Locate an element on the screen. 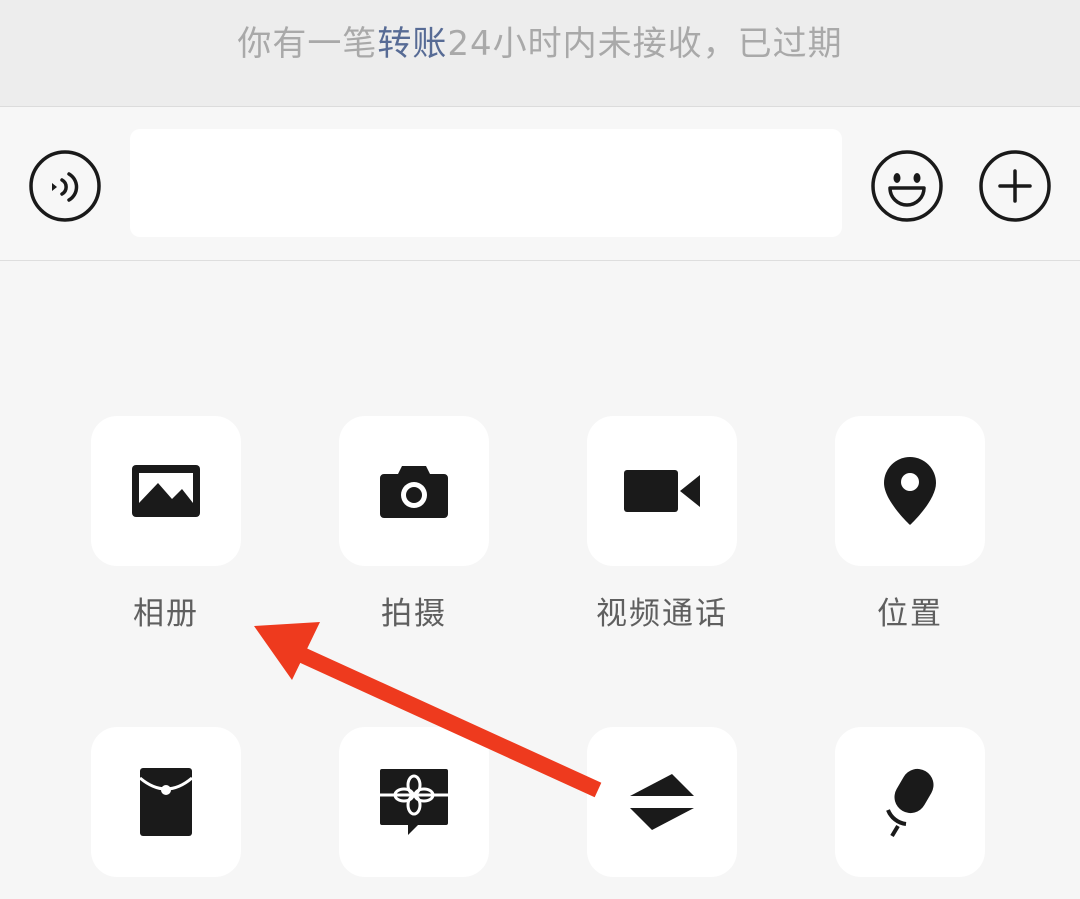 The image size is (1080, 899). emoji-button is located at coordinates (907, 186).